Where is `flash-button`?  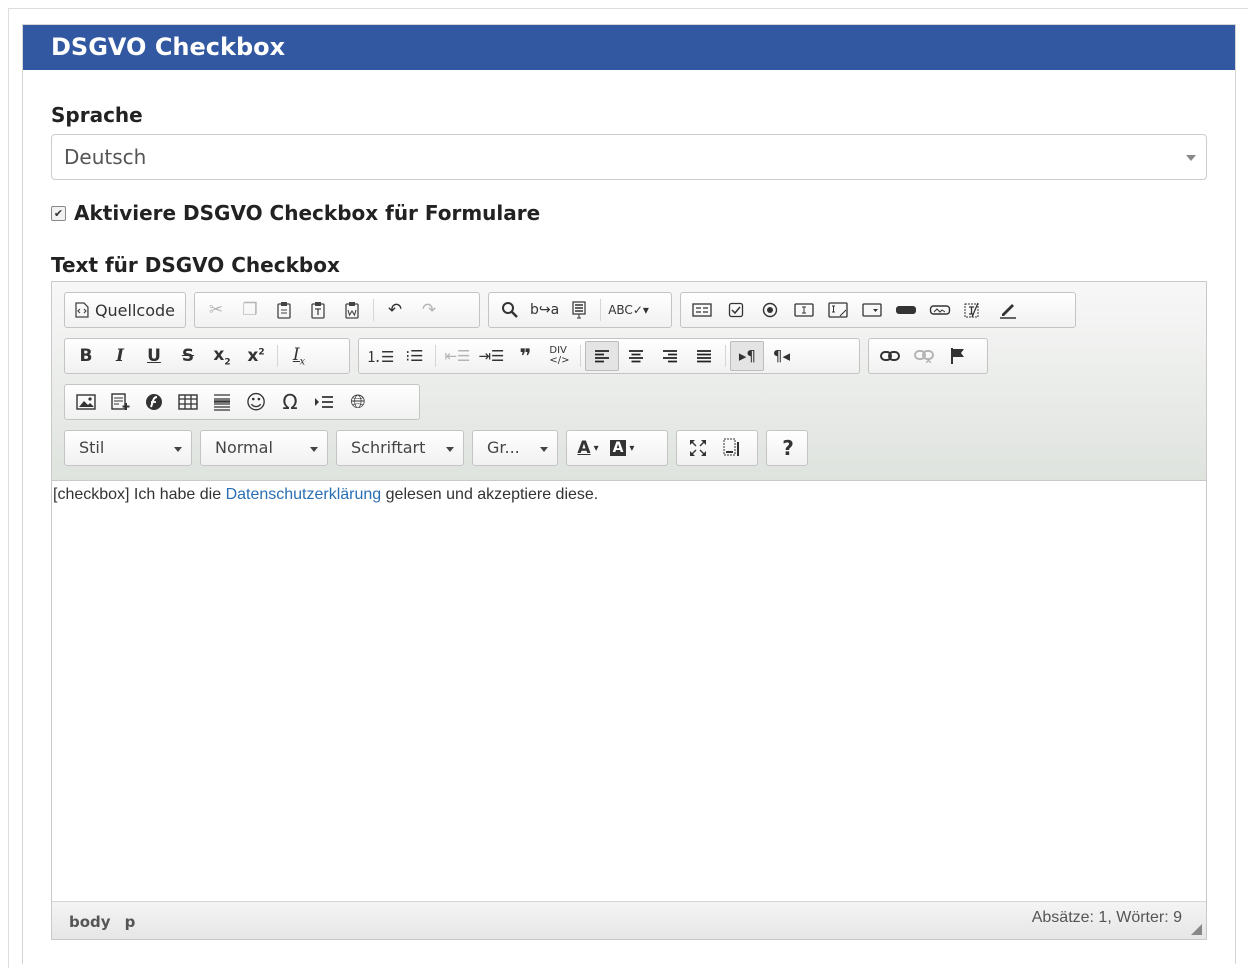 flash-button is located at coordinates (154, 402).